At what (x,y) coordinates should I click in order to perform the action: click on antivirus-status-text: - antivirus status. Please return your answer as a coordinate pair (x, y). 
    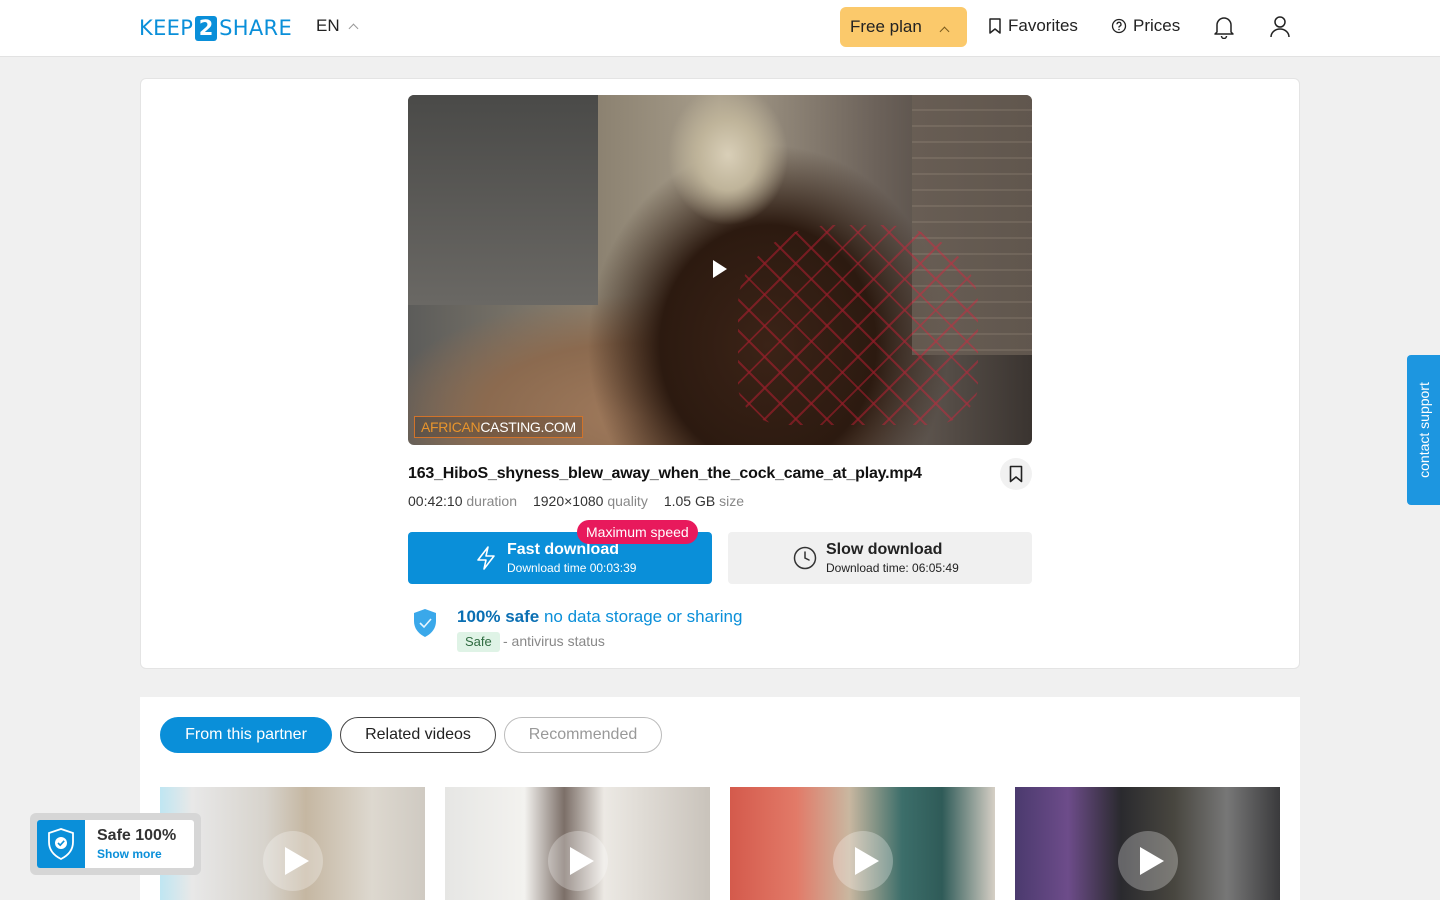
    Looking at the image, I should click on (554, 641).